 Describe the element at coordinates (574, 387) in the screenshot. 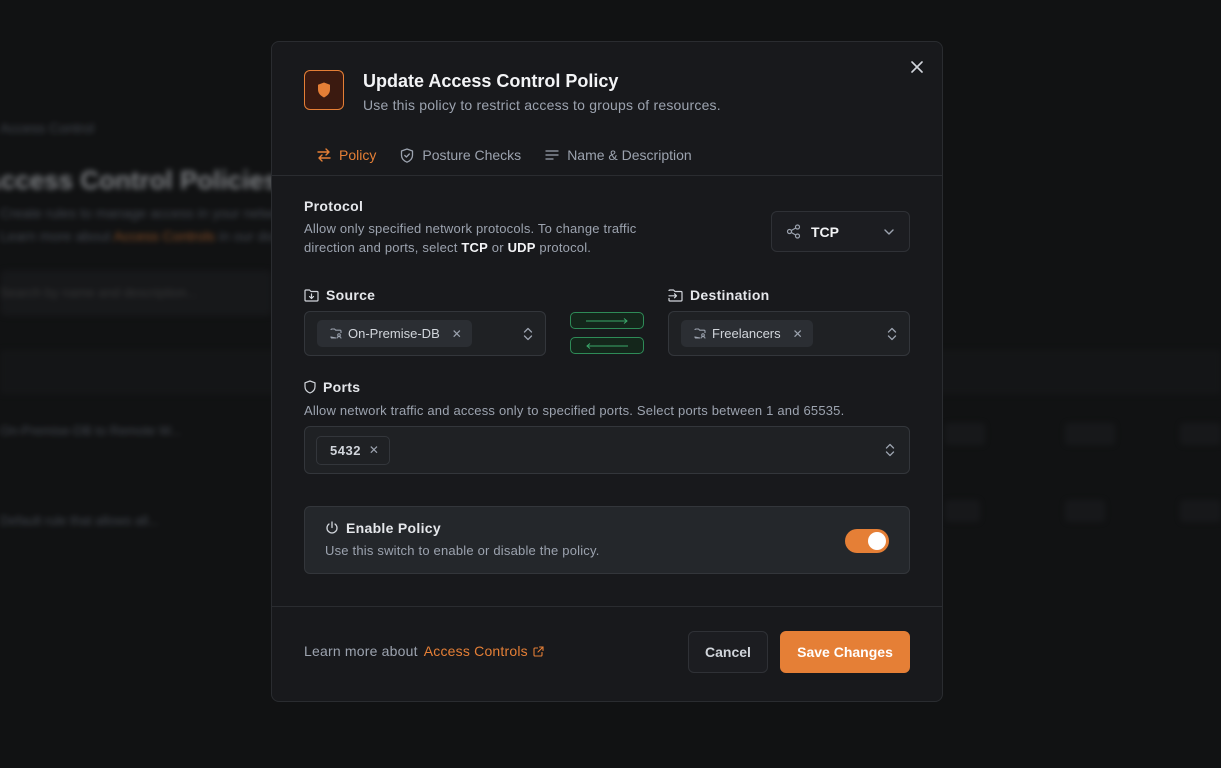

I see `ports-label: Ports` at that location.